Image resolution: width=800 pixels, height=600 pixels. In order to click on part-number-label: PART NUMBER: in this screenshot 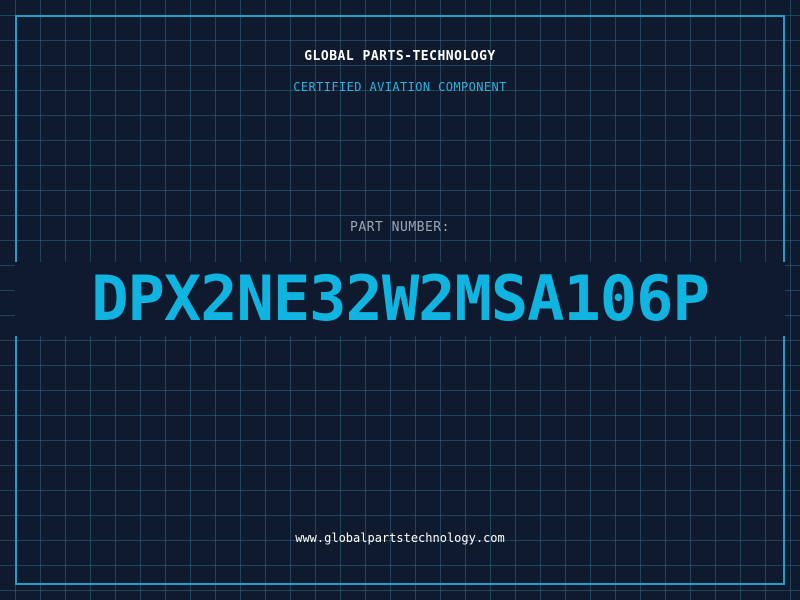, I will do `click(400, 227)`.